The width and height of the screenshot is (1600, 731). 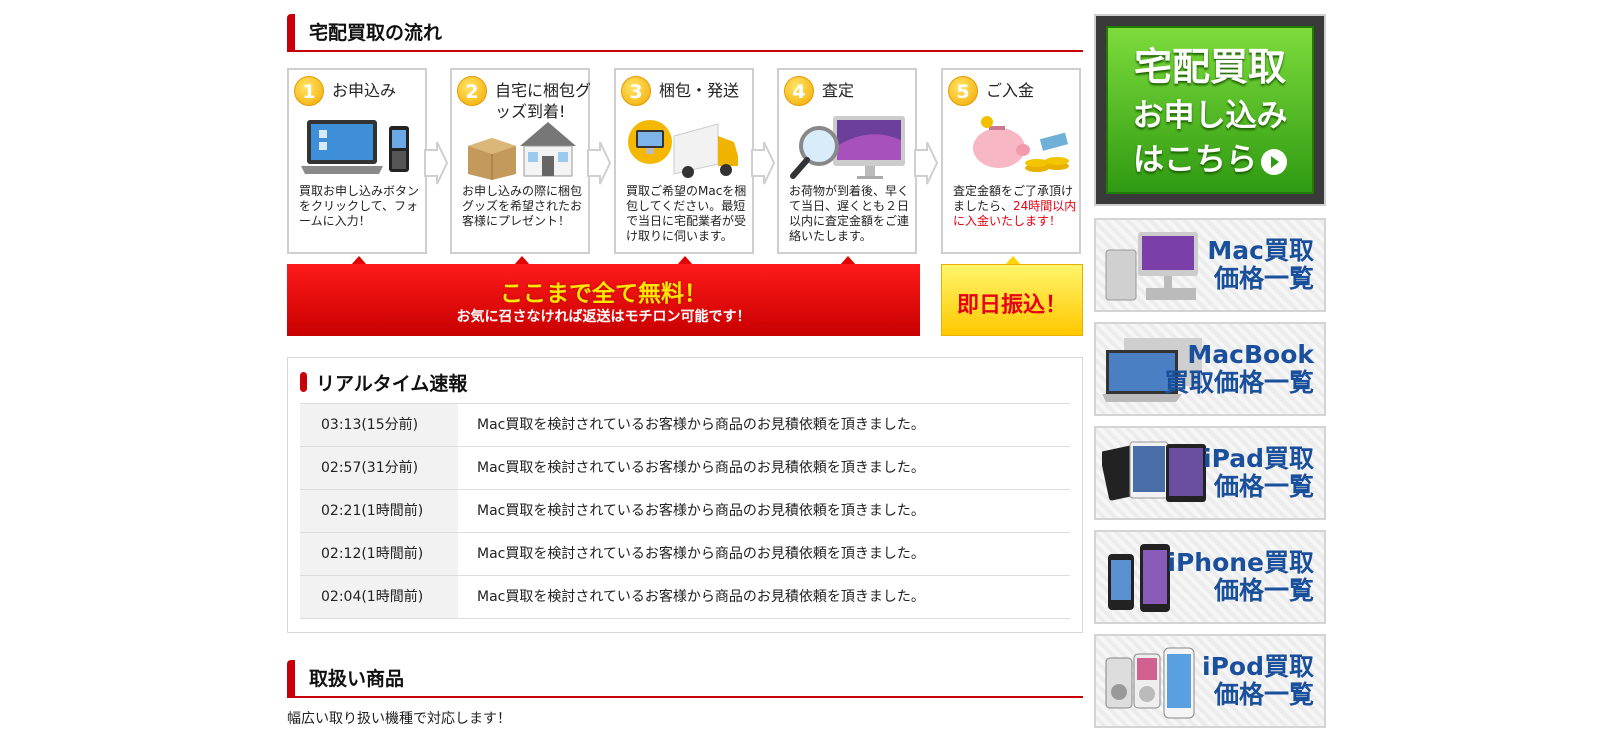 I want to click on row-time: 02:21(1時間前), so click(x=379, y=511).